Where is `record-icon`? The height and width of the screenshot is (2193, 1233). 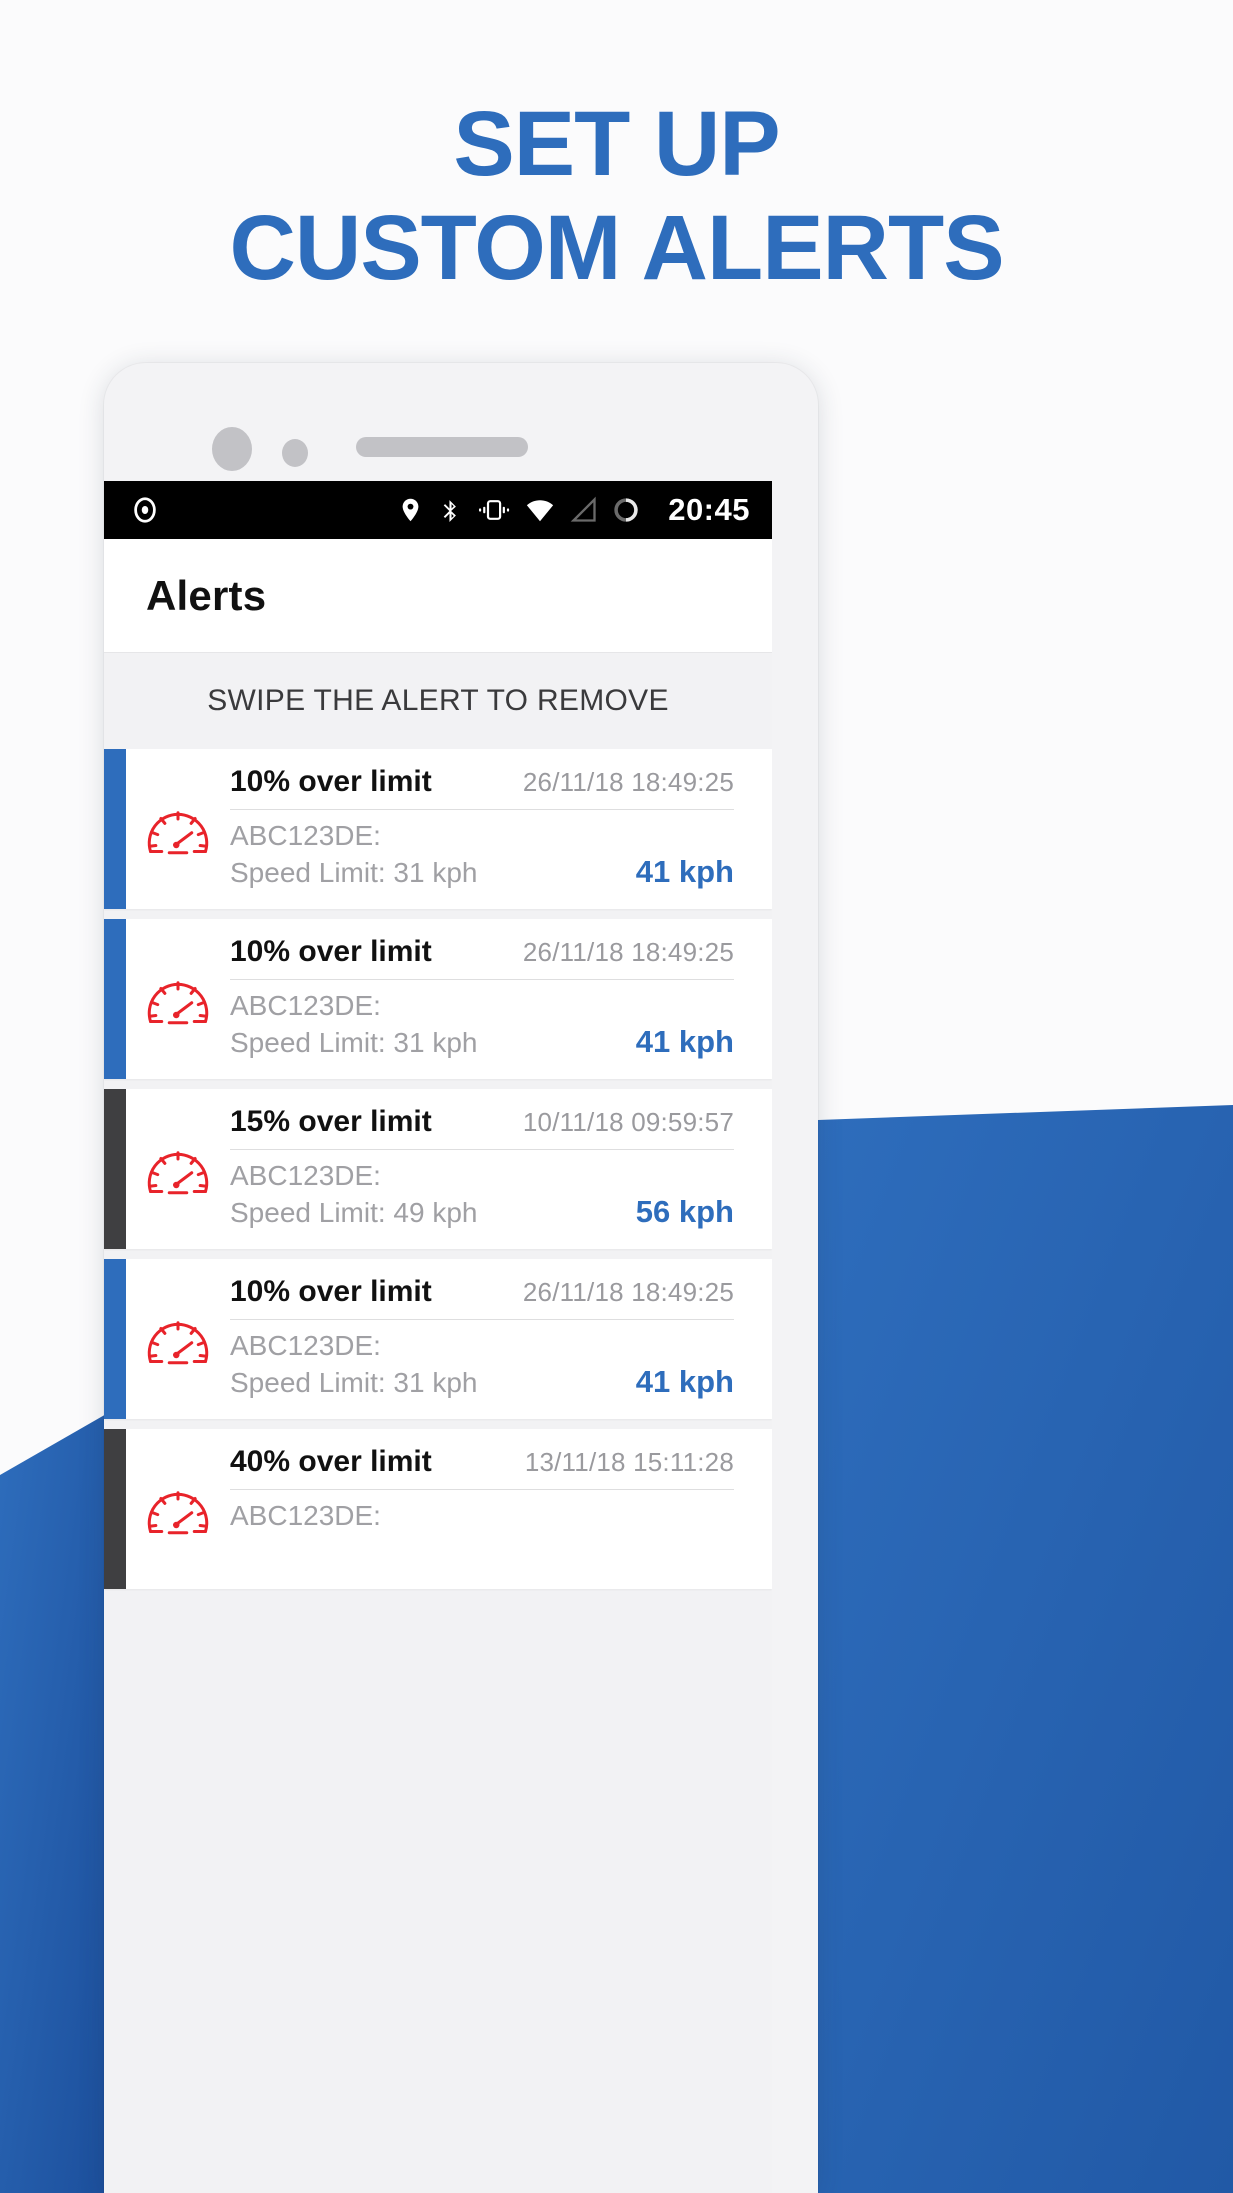
record-icon is located at coordinates (145, 510).